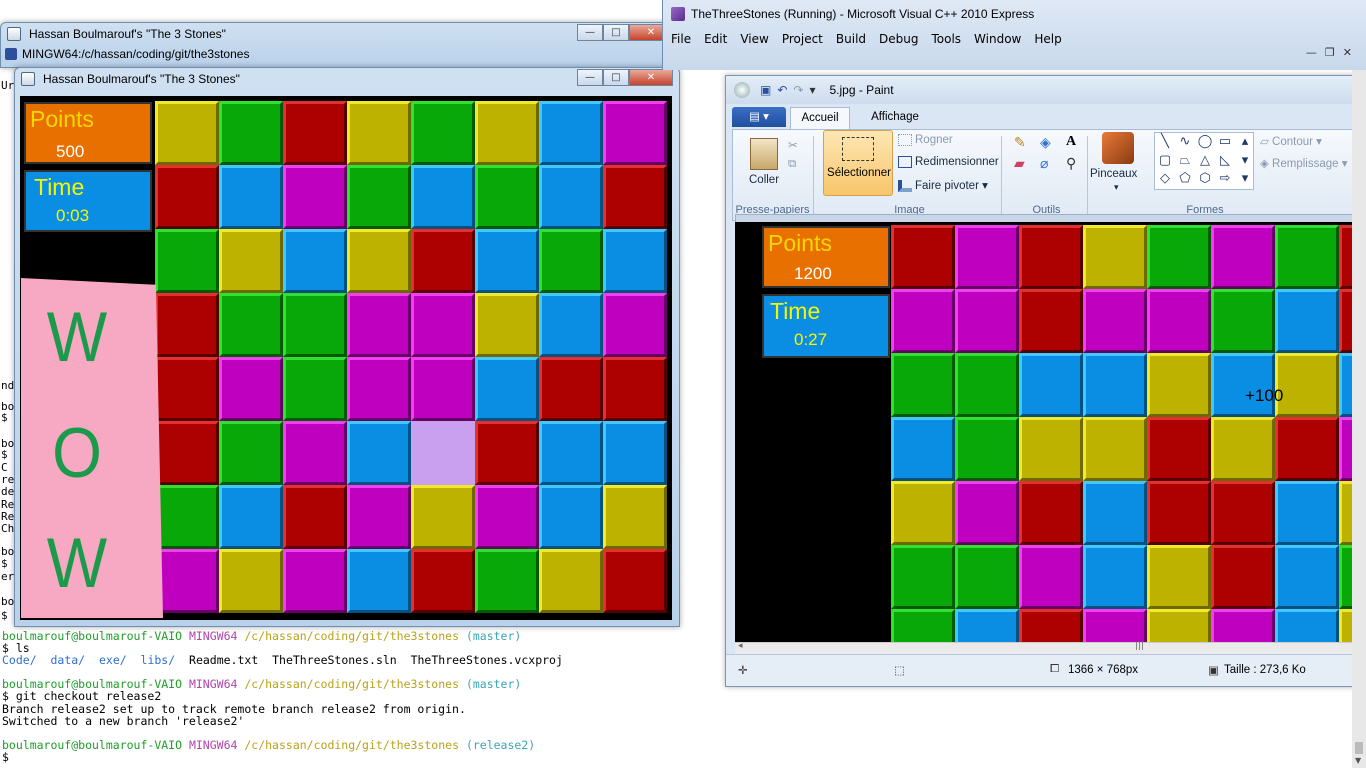 The height and width of the screenshot is (768, 1366). I want to click on rounded-rectangle-icon: ▢, so click(1165, 161).